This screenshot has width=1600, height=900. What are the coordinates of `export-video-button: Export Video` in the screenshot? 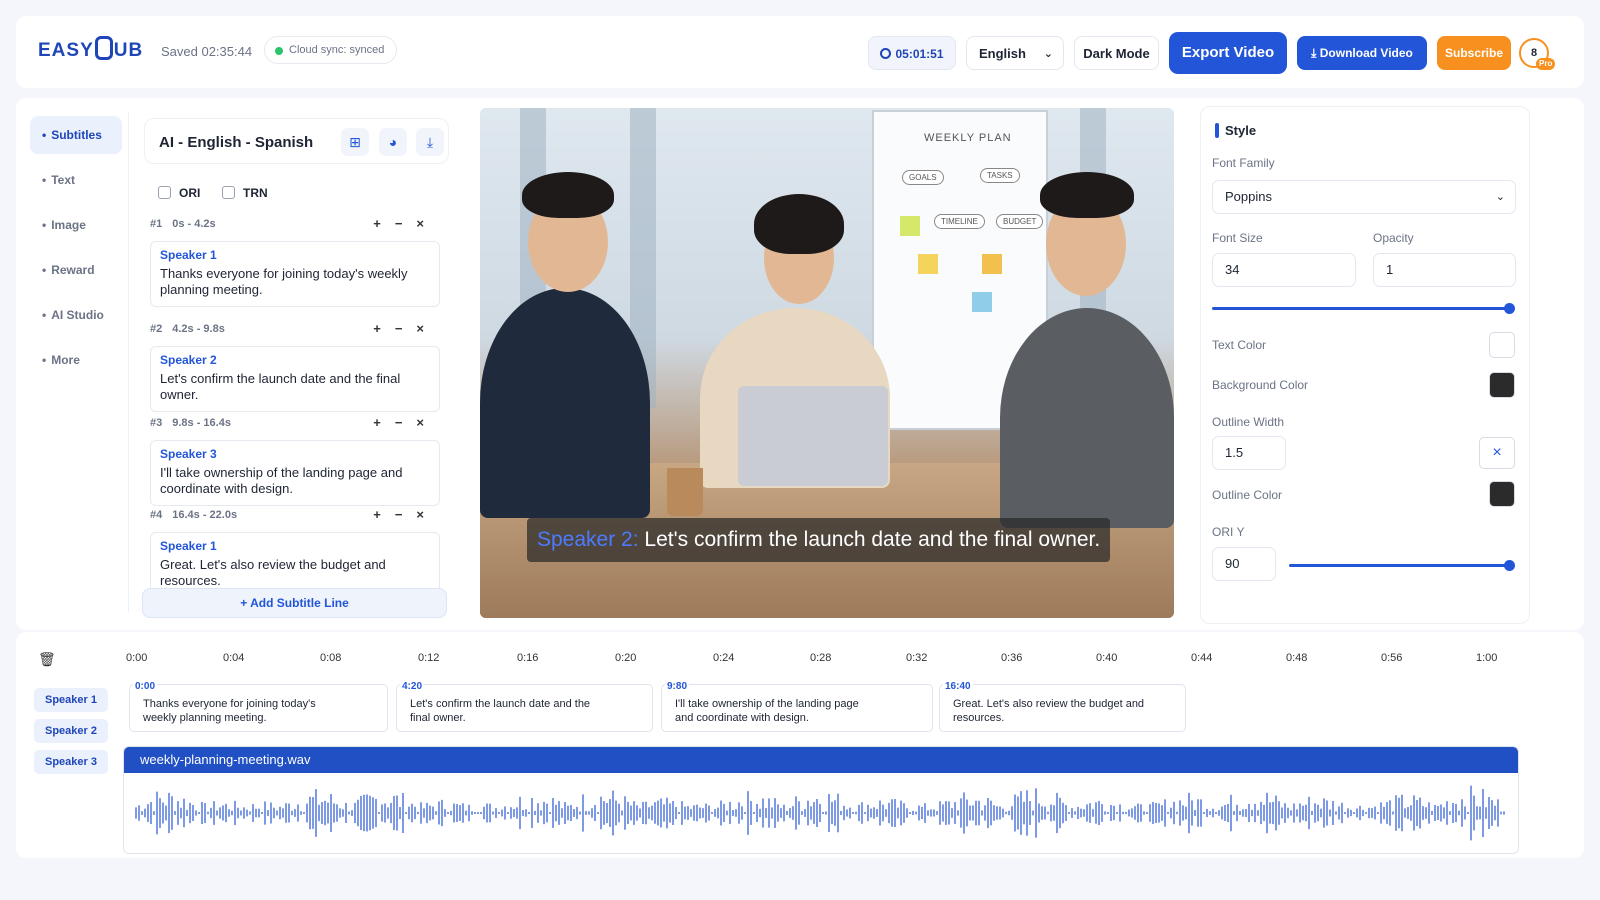 It's located at (1228, 53).